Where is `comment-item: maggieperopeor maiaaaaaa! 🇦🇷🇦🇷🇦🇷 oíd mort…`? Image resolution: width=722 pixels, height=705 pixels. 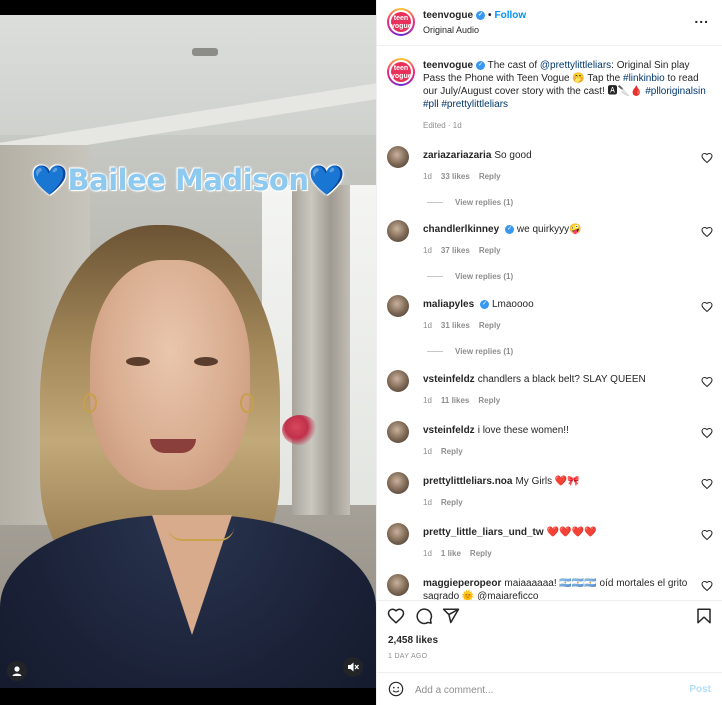
comment-item: maggieperopeor maiaaaaaa! 🇦🇷🇦🇷🇦🇷 oíd mort… is located at coordinates (549, 587).